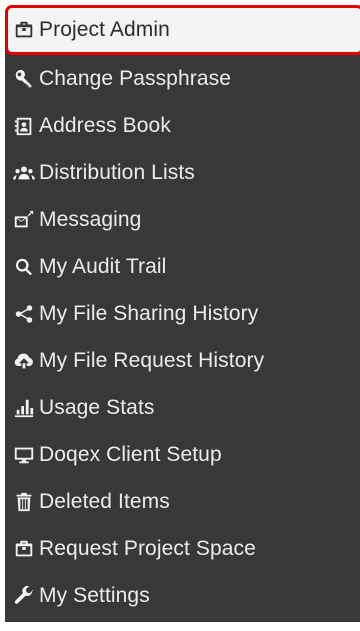  What do you see at coordinates (22, 501) in the screenshot?
I see `trash-icon` at bounding box center [22, 501].